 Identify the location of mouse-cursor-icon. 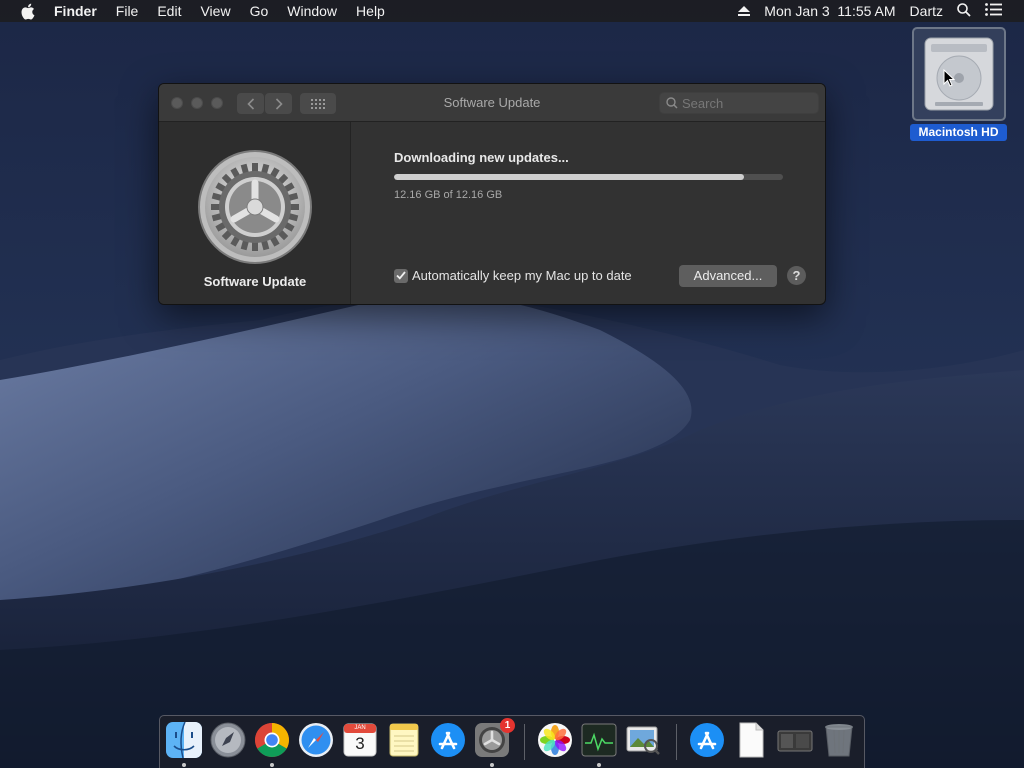
(949, 78).